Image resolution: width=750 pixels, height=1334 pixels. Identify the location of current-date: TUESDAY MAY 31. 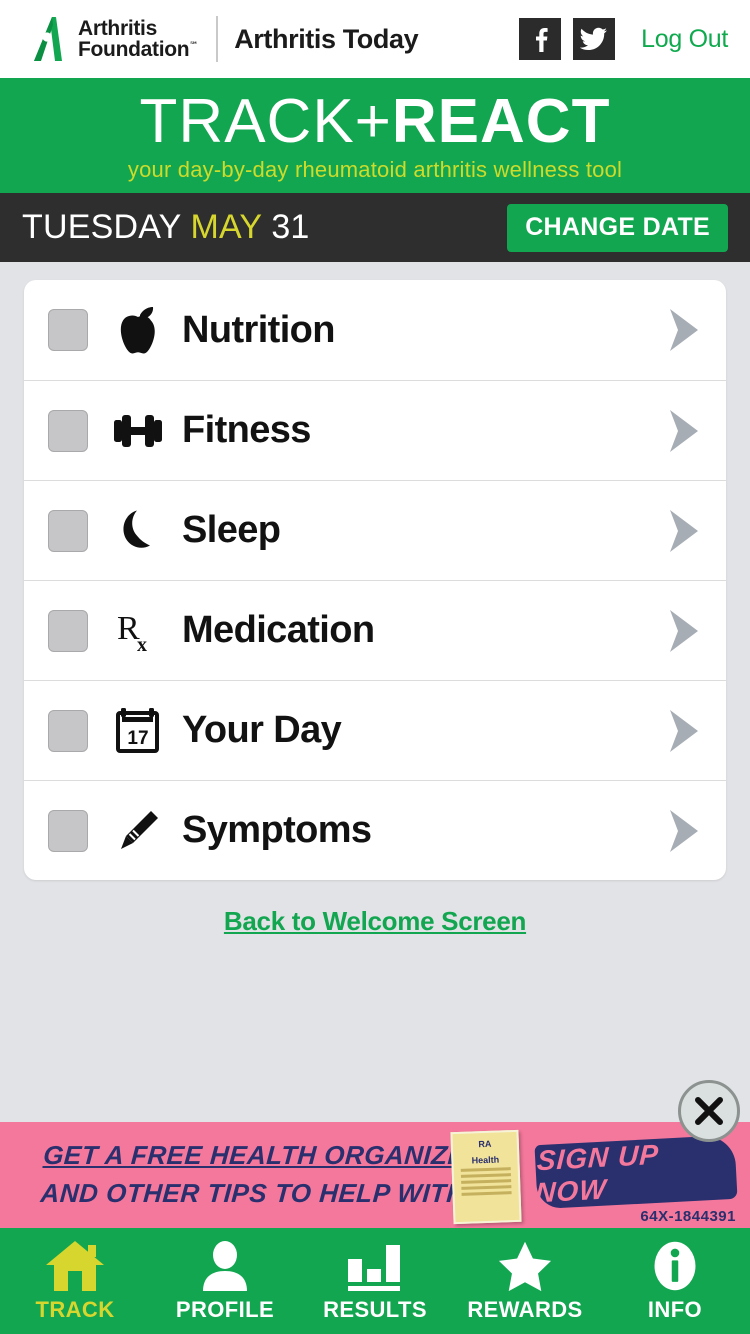
(166, 227).